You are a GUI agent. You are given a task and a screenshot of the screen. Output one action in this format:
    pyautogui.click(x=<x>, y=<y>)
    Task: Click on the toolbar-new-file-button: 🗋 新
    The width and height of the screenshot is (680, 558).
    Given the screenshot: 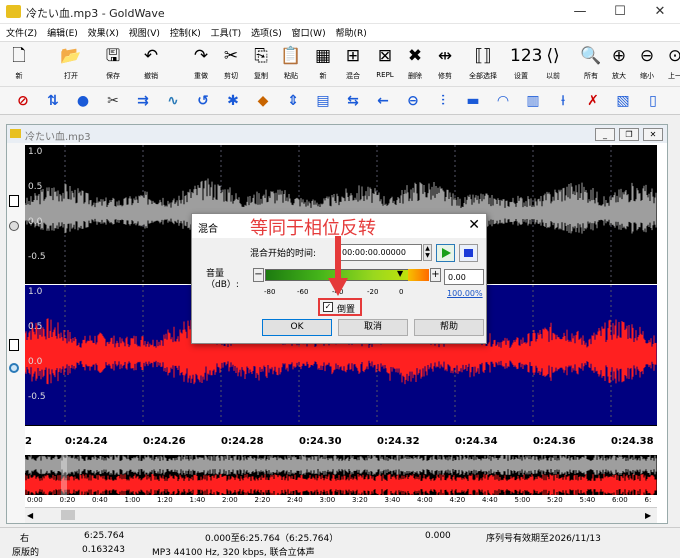 What is the action you would take?
    pyautogui.click(x=19, y=64)
    